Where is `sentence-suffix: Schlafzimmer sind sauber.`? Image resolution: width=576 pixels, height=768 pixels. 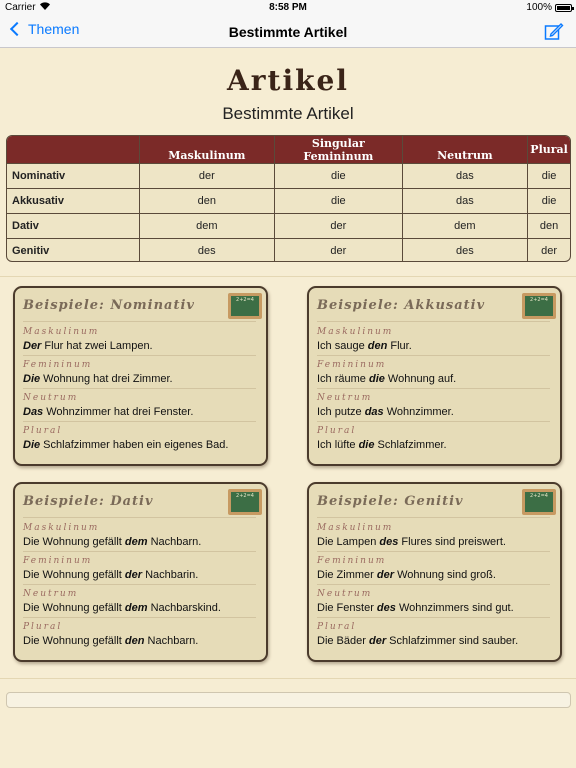 sentence-suffix: Schlafzimmer sind sauber. is located at coordinates (452, 641).